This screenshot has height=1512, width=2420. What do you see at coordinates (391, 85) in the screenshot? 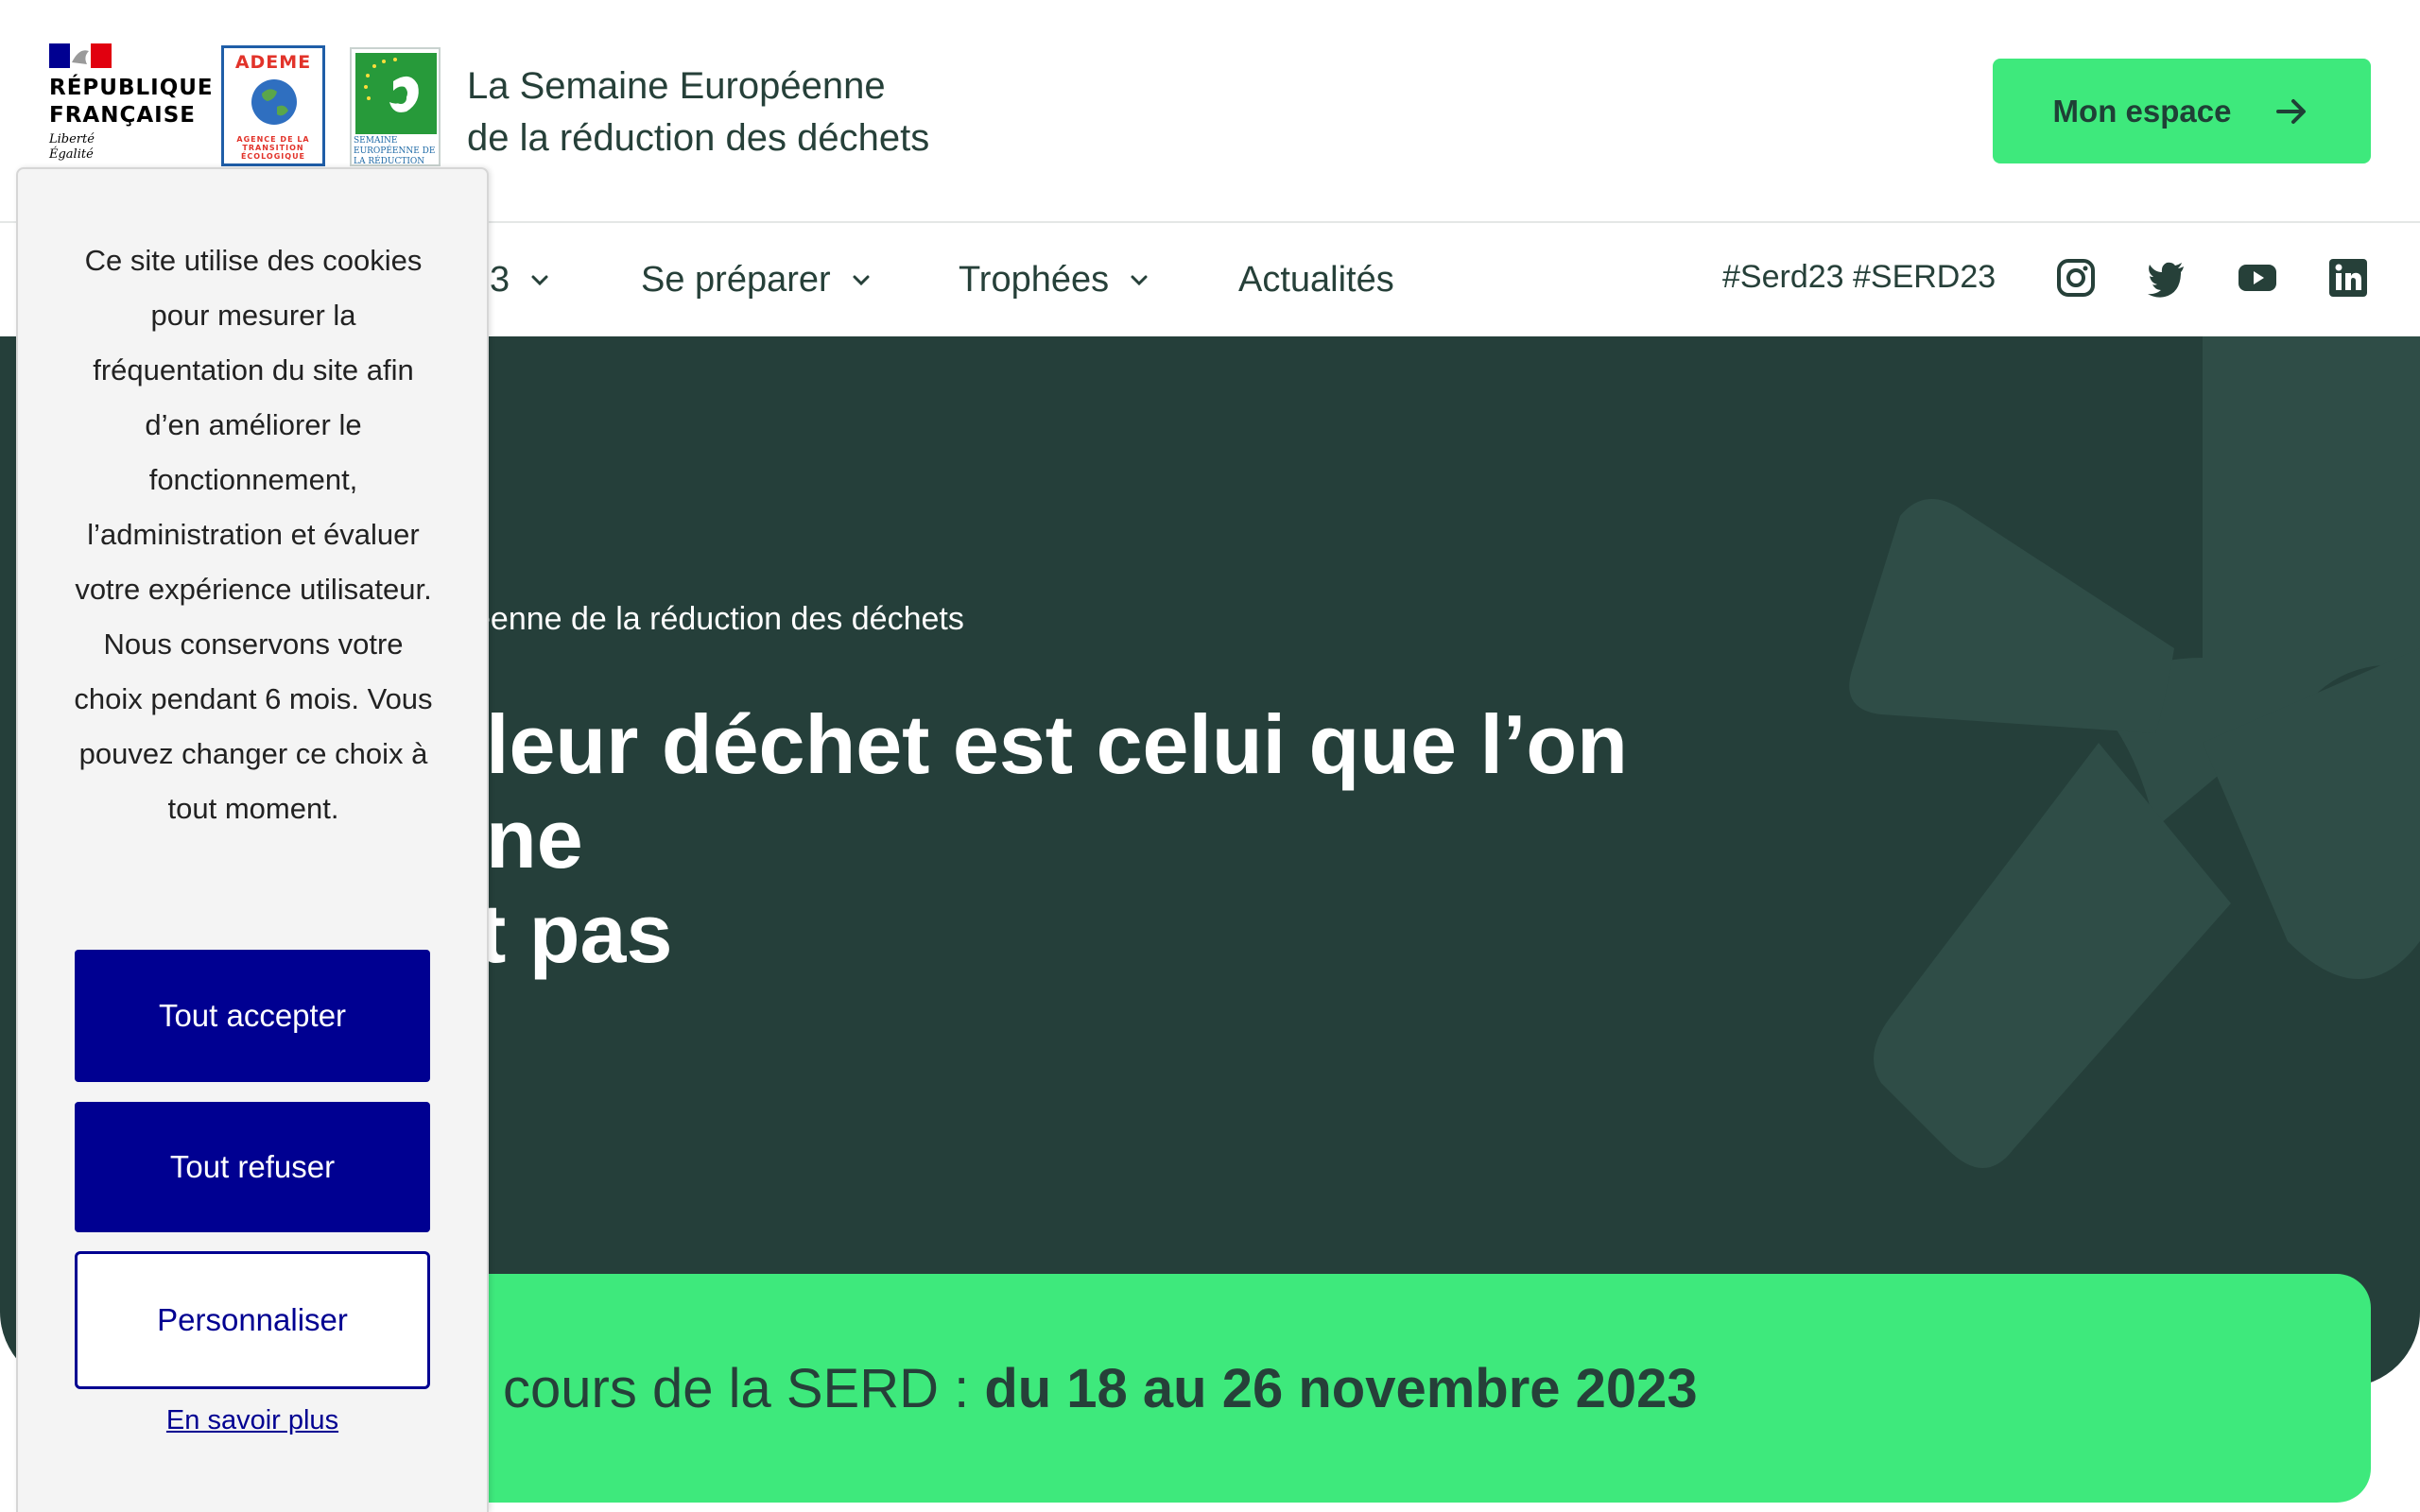
I see `serd-hand-icon` at bounding box center [391, 85].